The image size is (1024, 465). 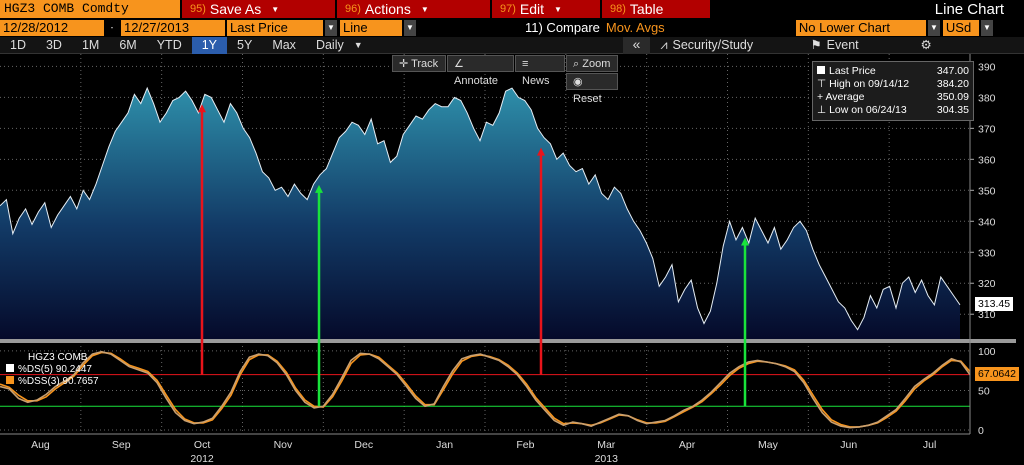 I want to click on price-field-select: Last Price, so click(x=275, y=27).